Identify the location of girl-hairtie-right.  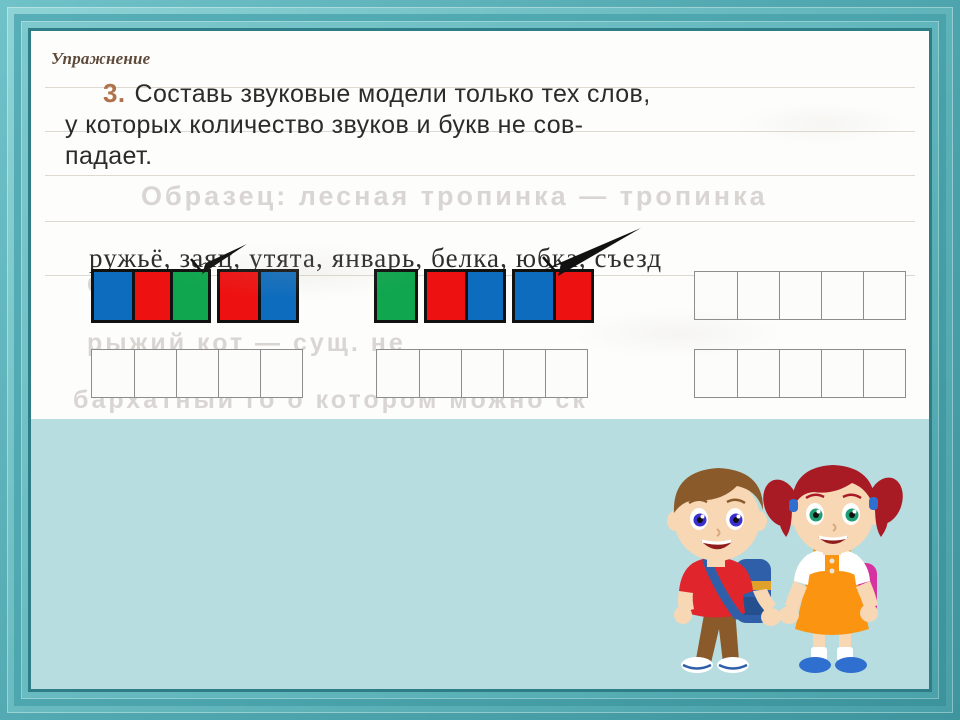
(873, 503).